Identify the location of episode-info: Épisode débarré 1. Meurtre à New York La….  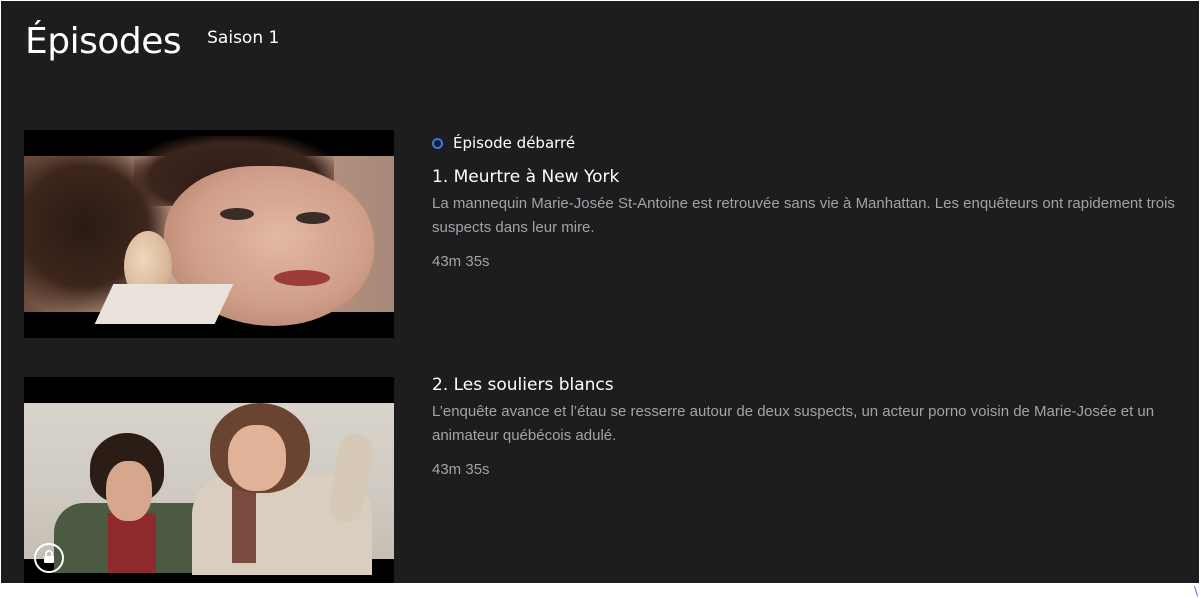
(807, 200).